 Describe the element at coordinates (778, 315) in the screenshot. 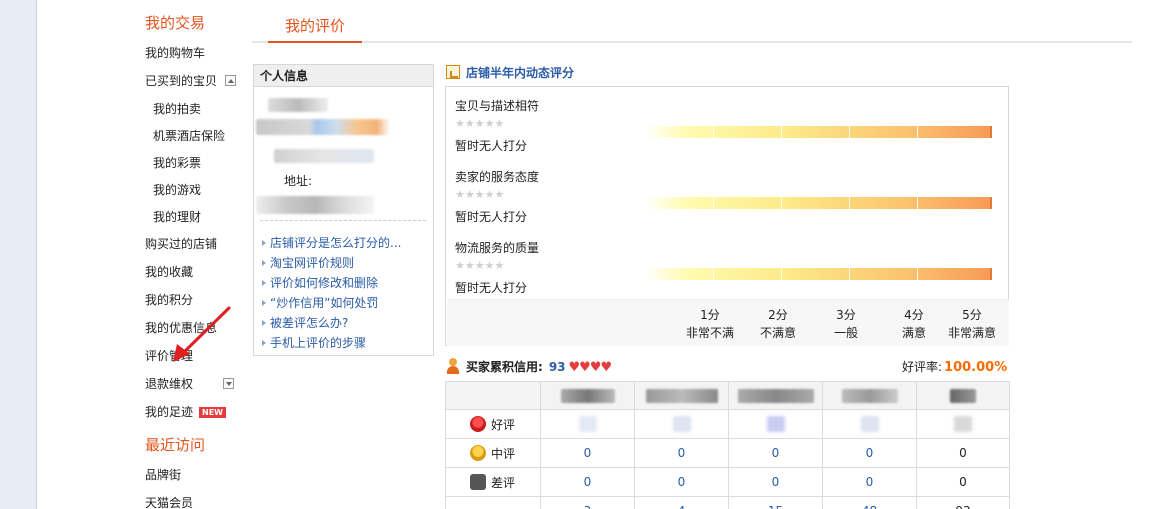

I see `scale-score: 2分` at that location.